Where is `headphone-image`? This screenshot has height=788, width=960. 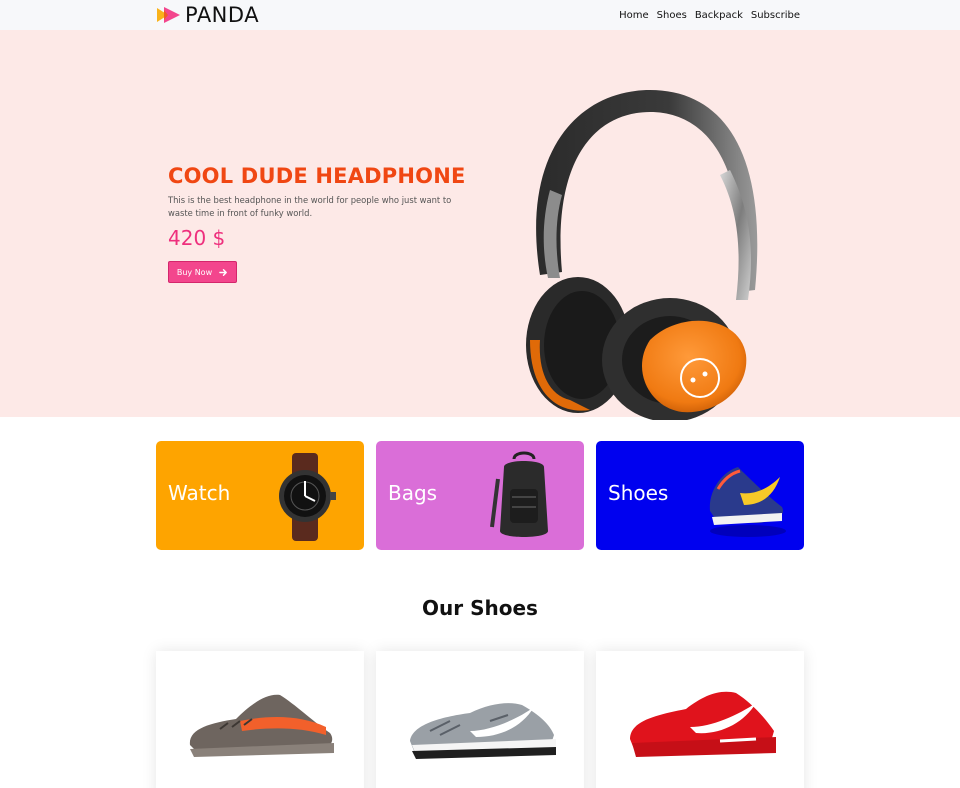
headphone-image is located at coordinates (642, 255).